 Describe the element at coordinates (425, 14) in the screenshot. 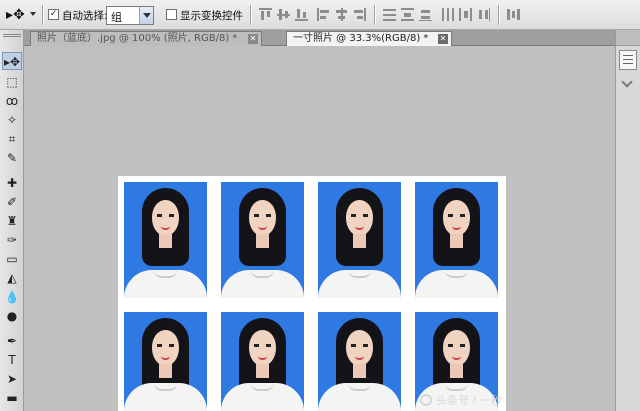

I see `distribute-bottom-icon` at that location.